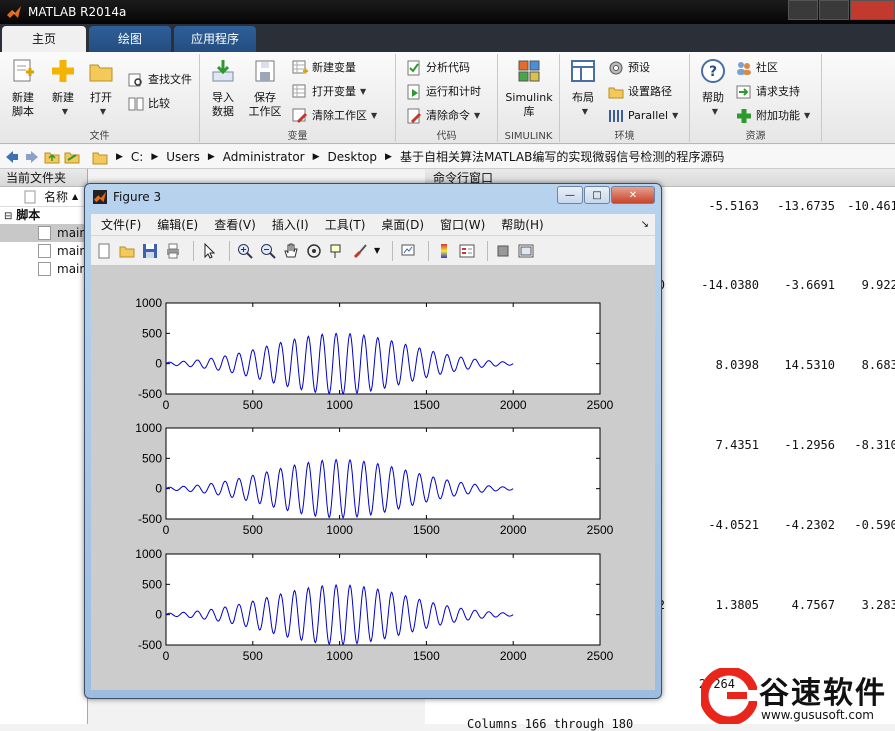 This screenshot has height=731, width=895. I want to click on brush-icon, so click(360, 251).